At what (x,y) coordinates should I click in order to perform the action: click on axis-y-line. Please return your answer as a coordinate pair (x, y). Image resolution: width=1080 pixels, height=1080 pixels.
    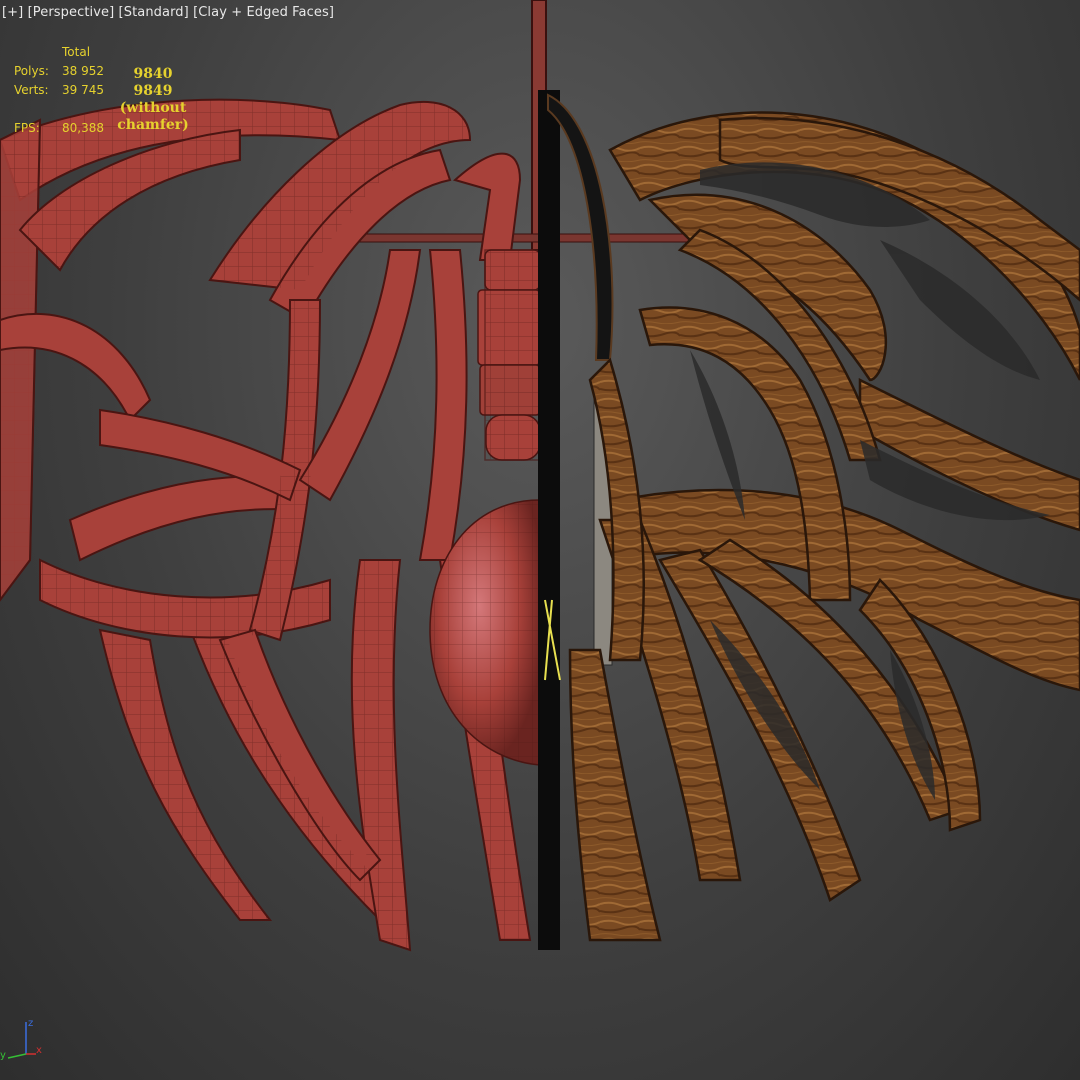
    Looking at the image, I should click on (17, 1056).